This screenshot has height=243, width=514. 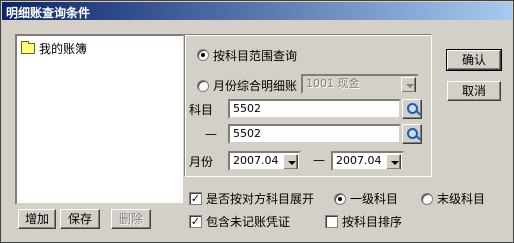 I want to click on subject-to-field: 5502, so click(x=314, y=134).